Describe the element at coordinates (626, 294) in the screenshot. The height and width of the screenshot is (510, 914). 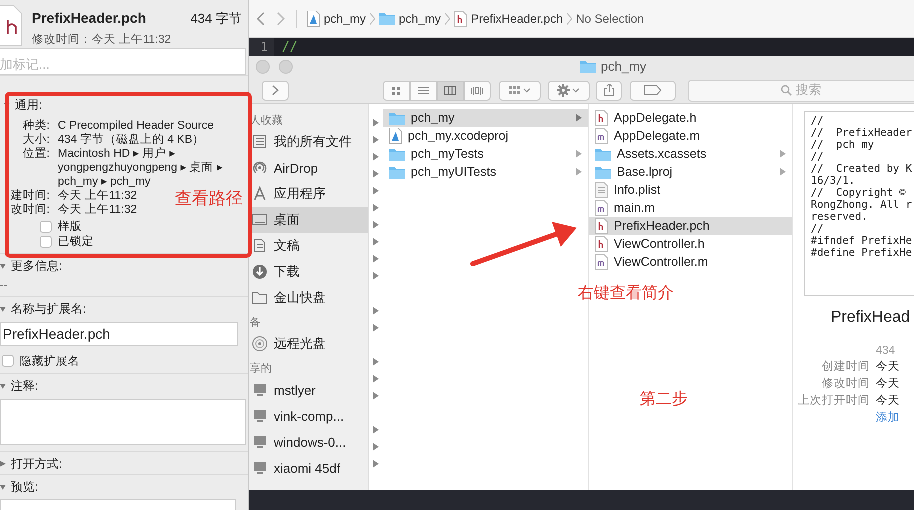
I see `annotation-text: 右键查看简介` at that location.